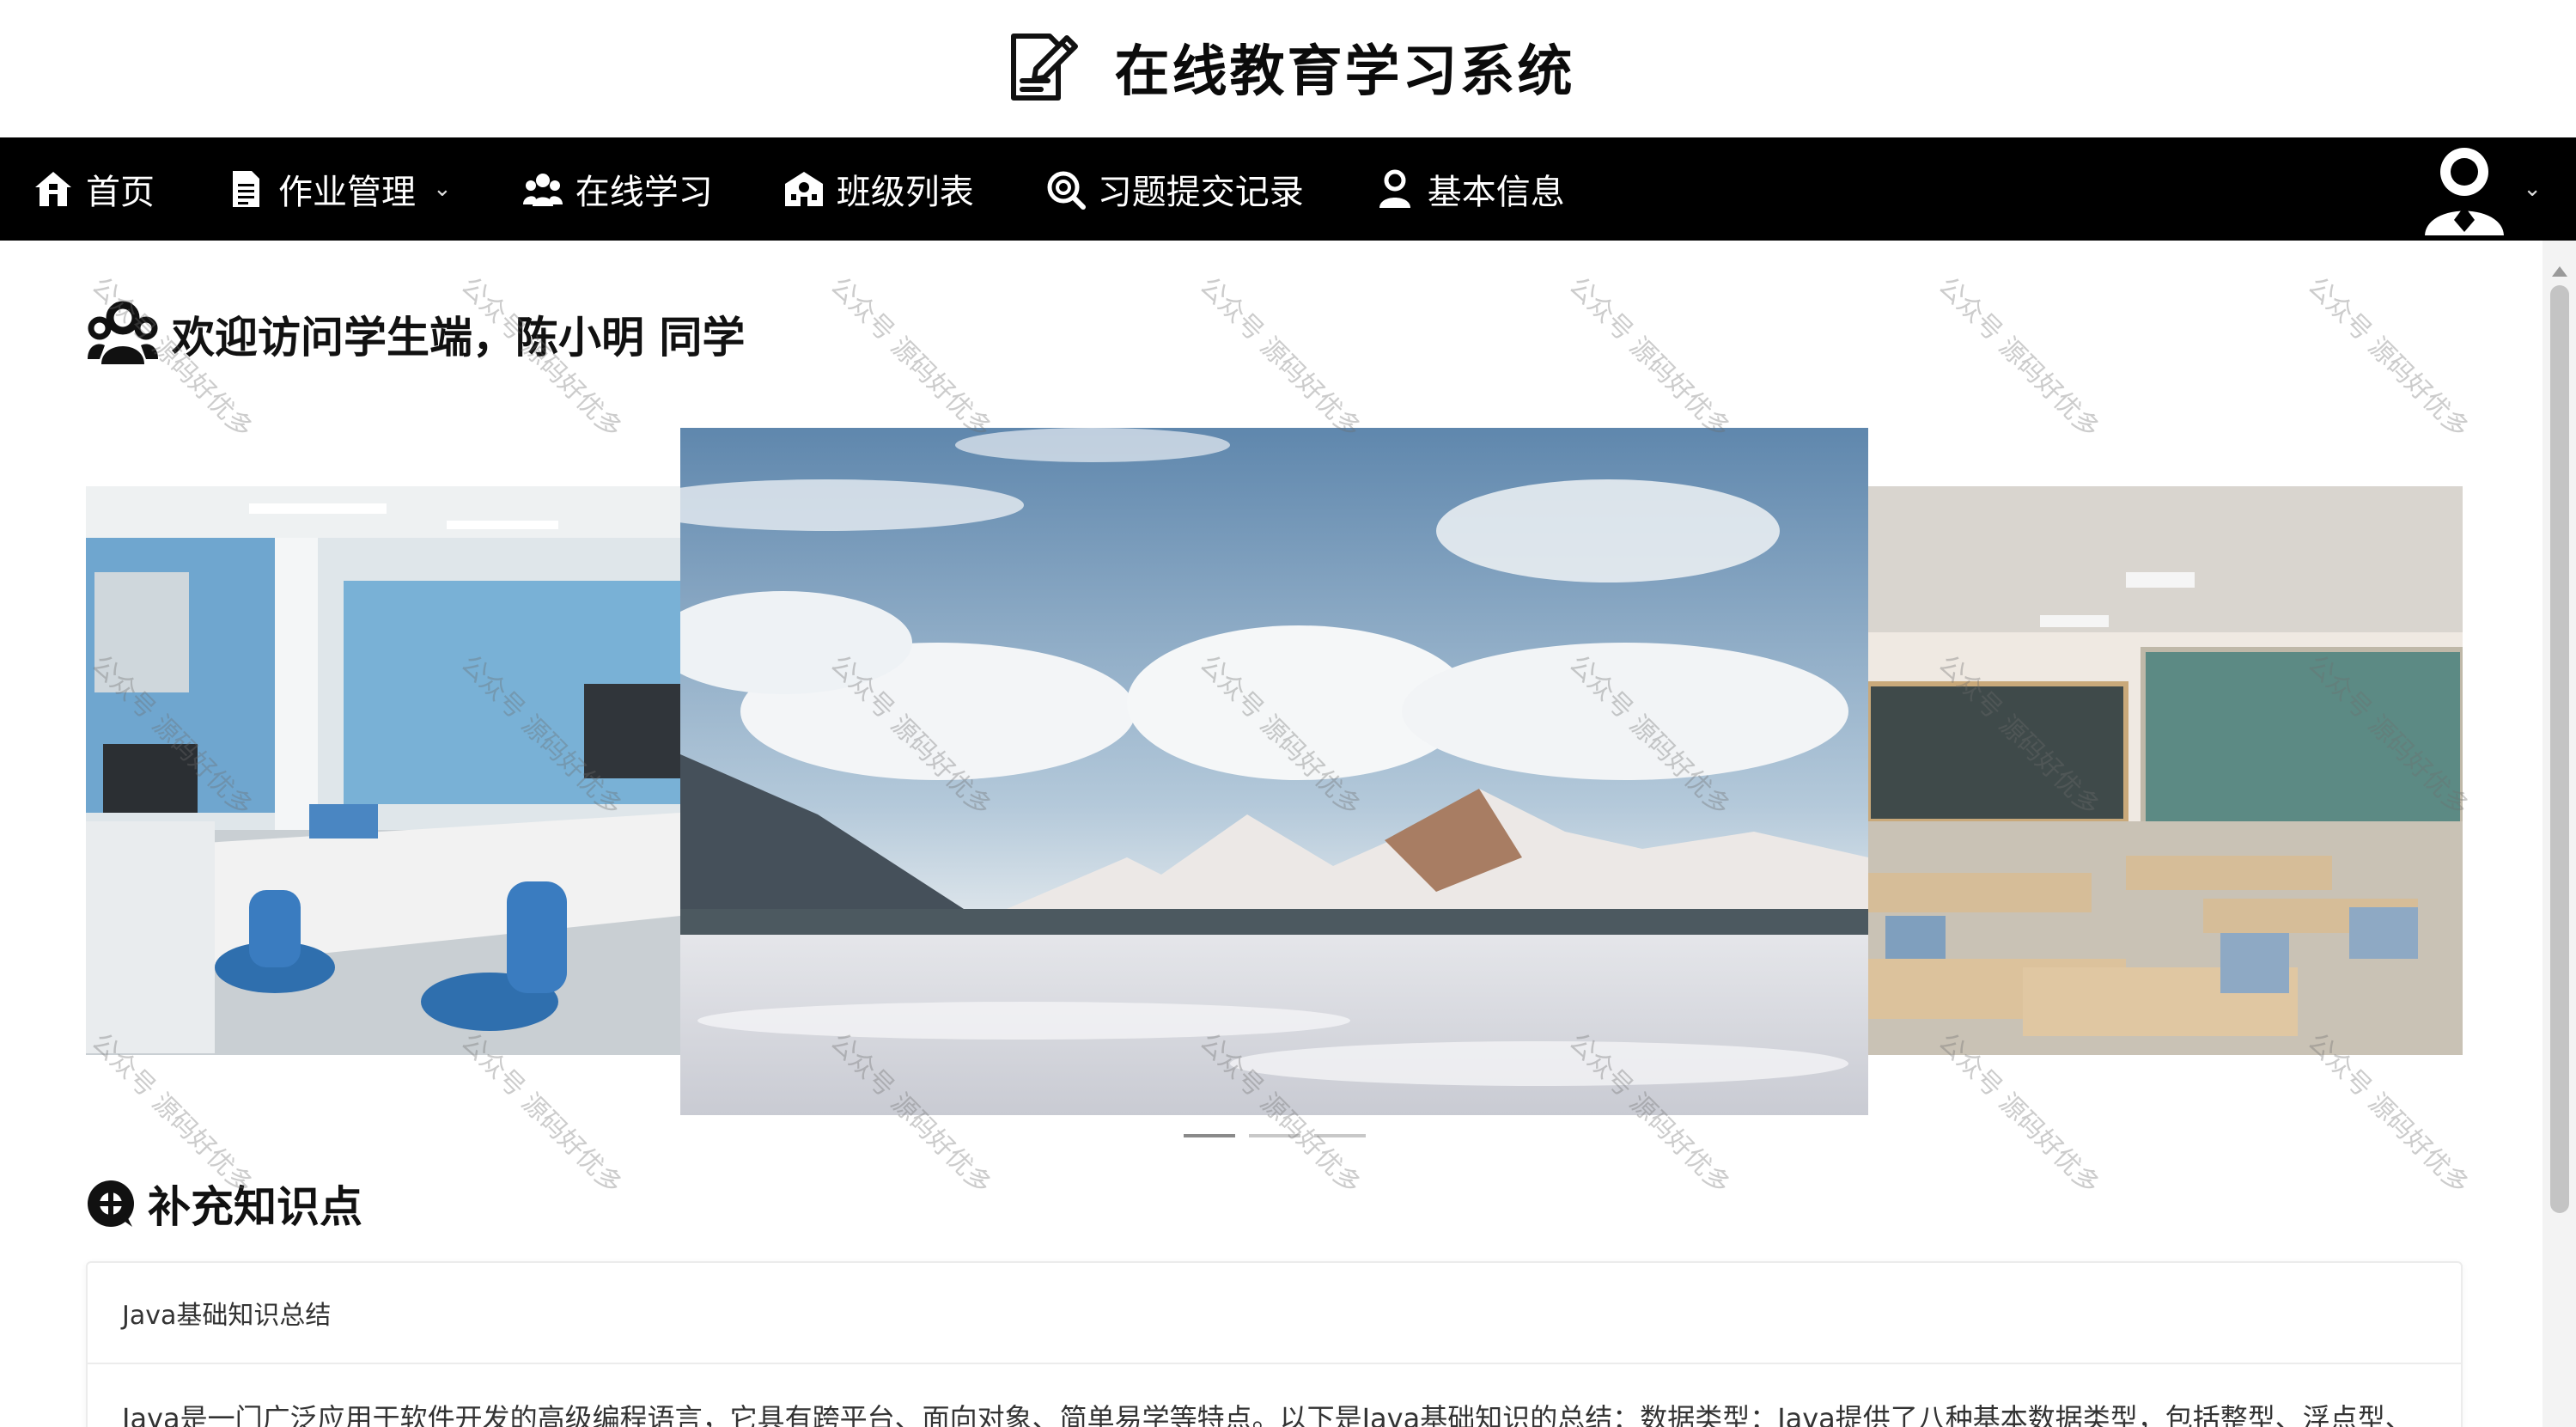 This screenshot has width=2576, height=1427. Describe the element at coordinates (121, 192) in the screenshot. I see `nav-label-home: 首页` at that location.